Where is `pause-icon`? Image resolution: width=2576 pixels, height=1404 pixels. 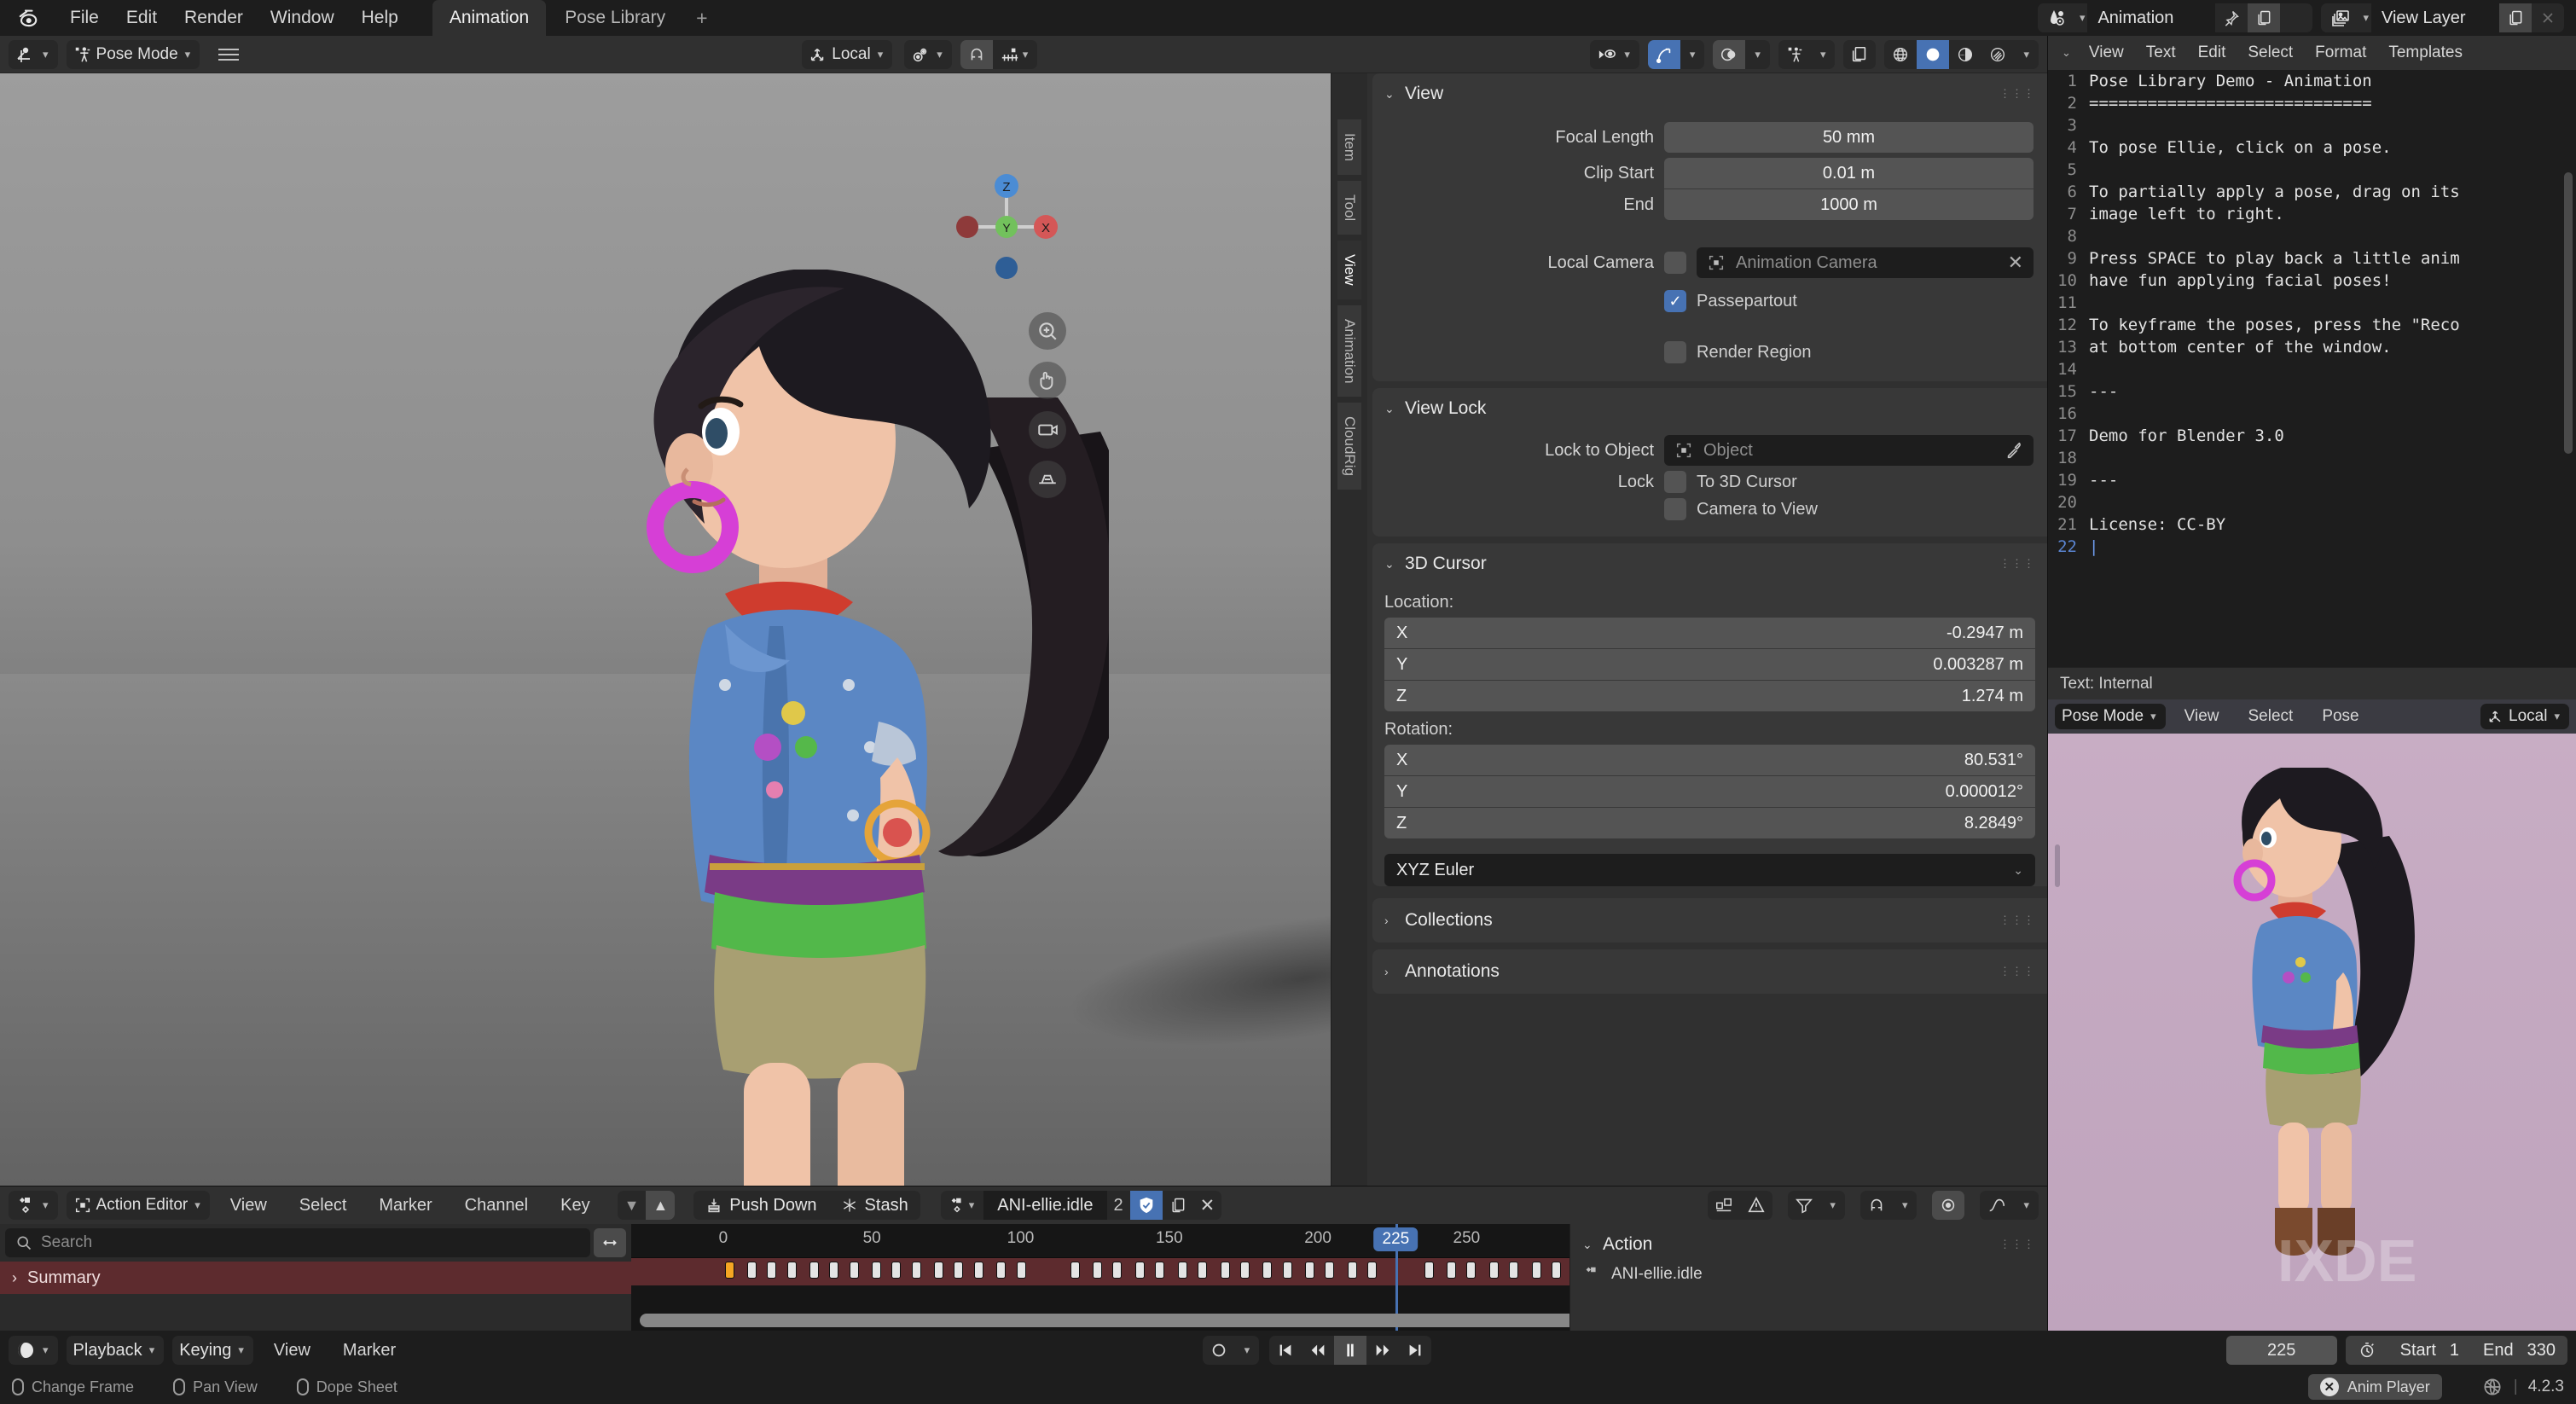
pause-icon is located at coordinates (1350, 1350).